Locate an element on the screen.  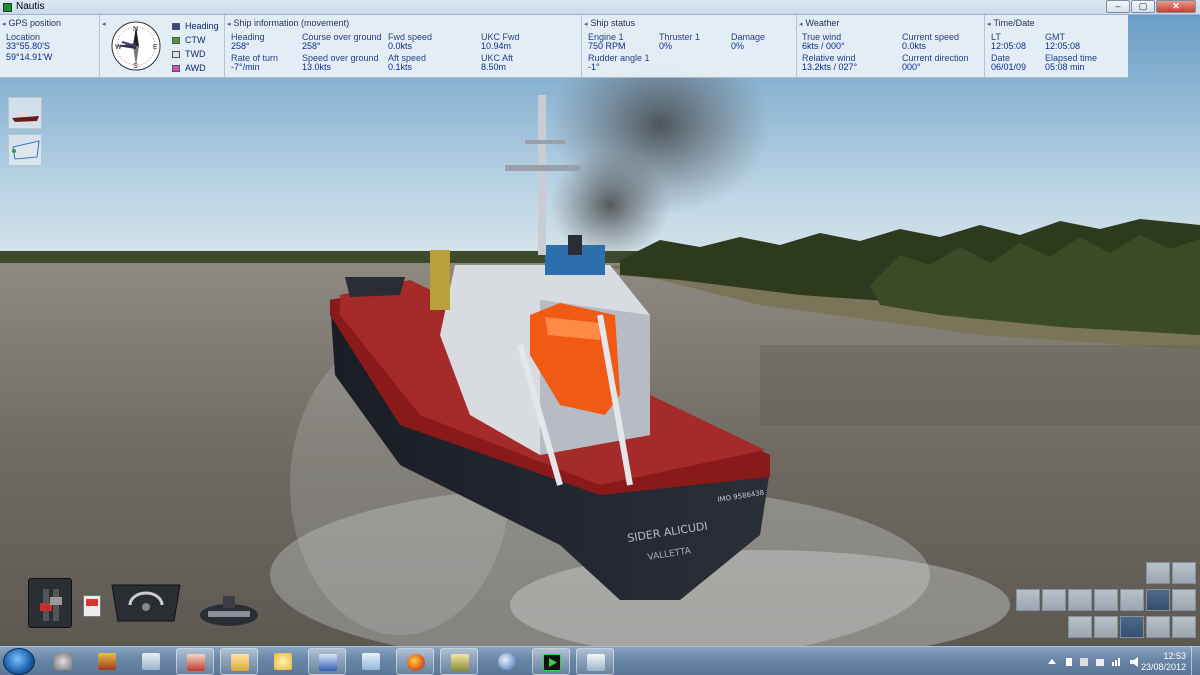
clock-date: 23/08/2012 is located at coordinates (1163, 667).